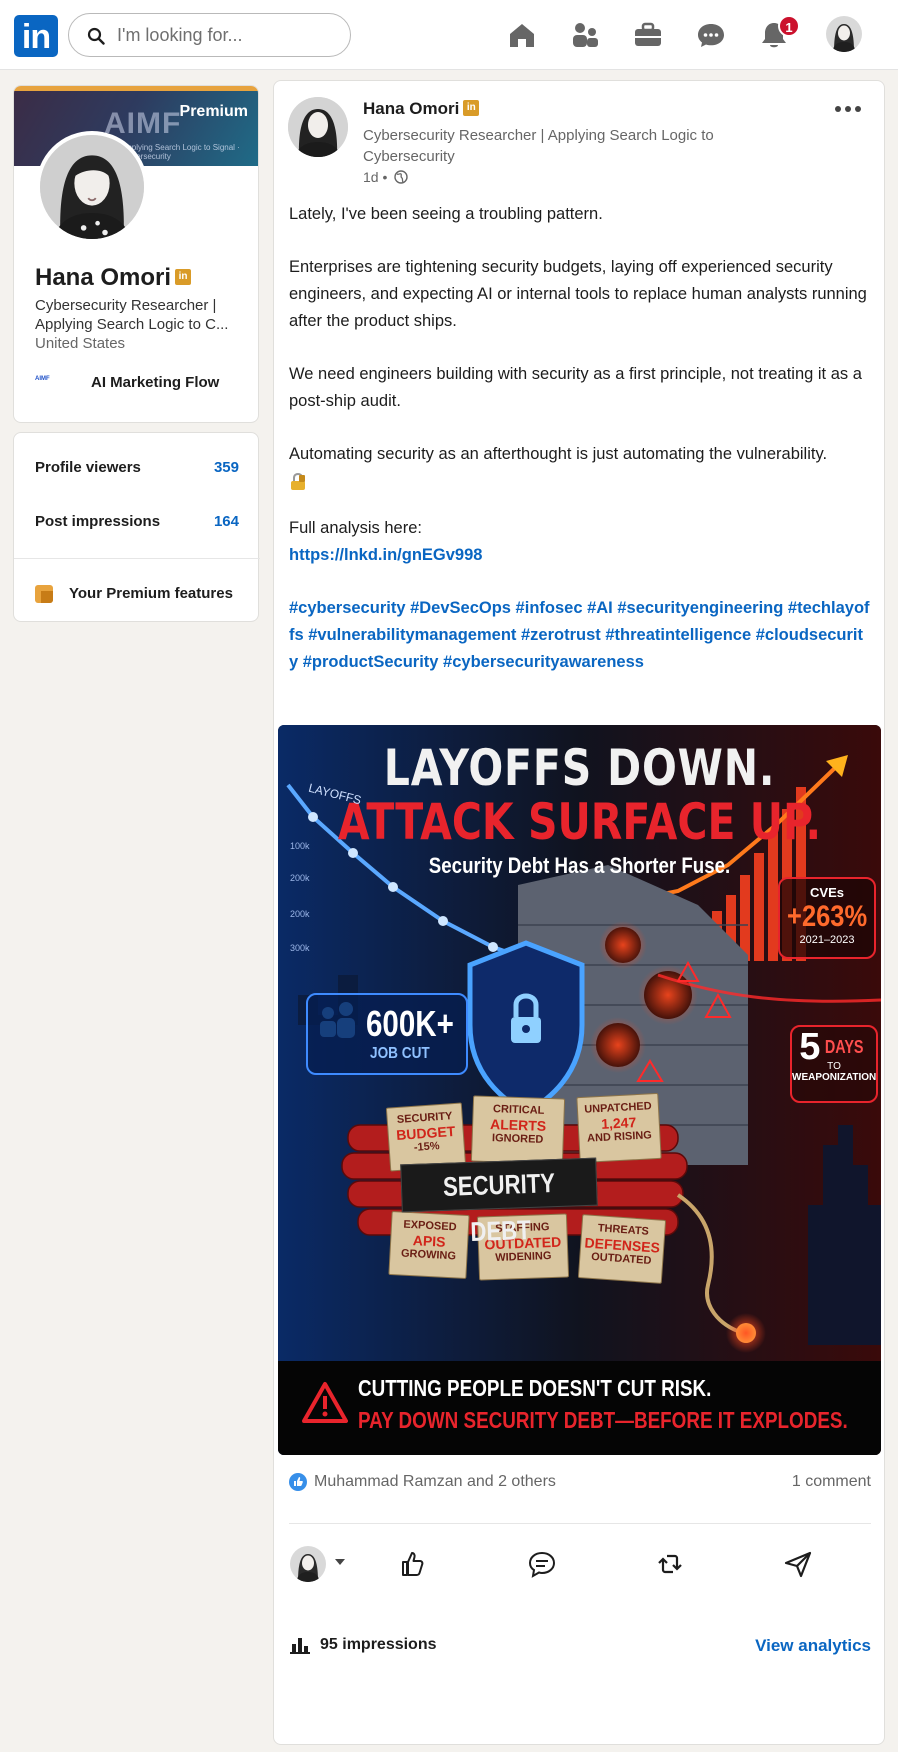  I want to click on post-author-name-text: Hana Omori, so click(411, 108).